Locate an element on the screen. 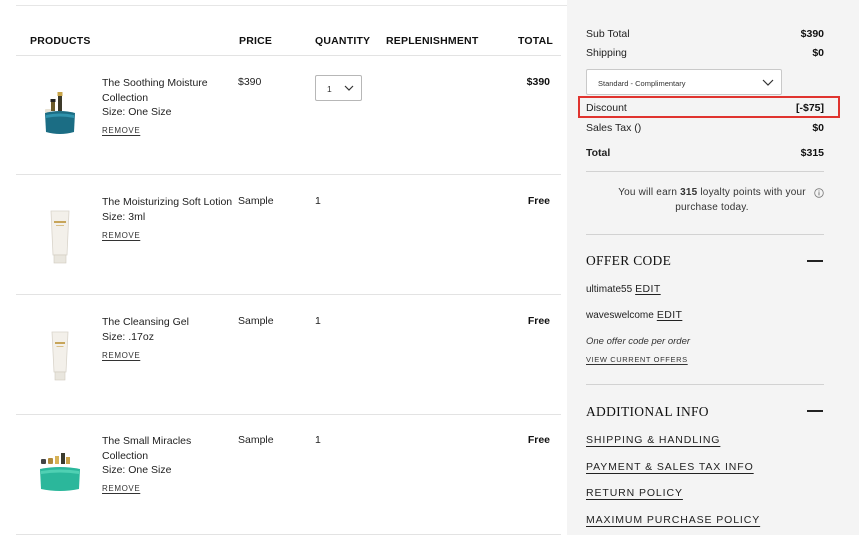 This screenshot has width=859, height=535. maximum-purchase-policy-link: MAXIMUM PURCHASE POLICY is located at coordinates (673, 520).